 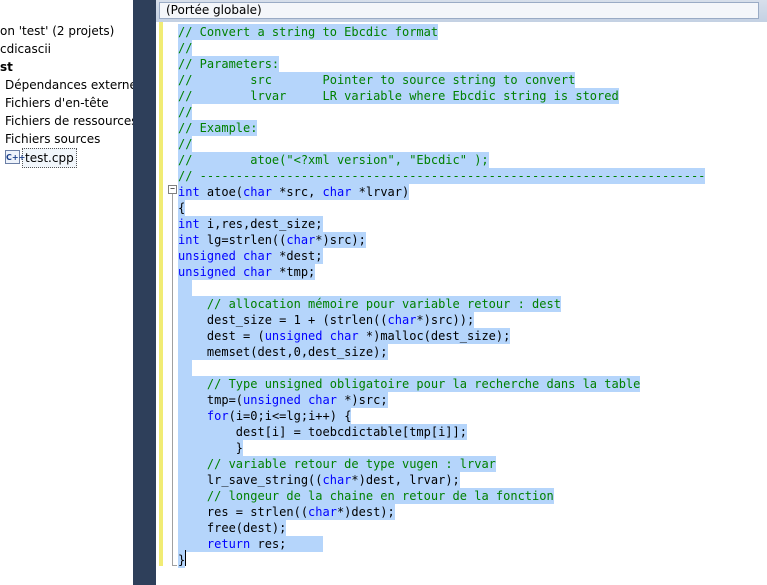 I want to click on code-comment: // Convert a string to Ebcdic format, so click(x=308, y=32).